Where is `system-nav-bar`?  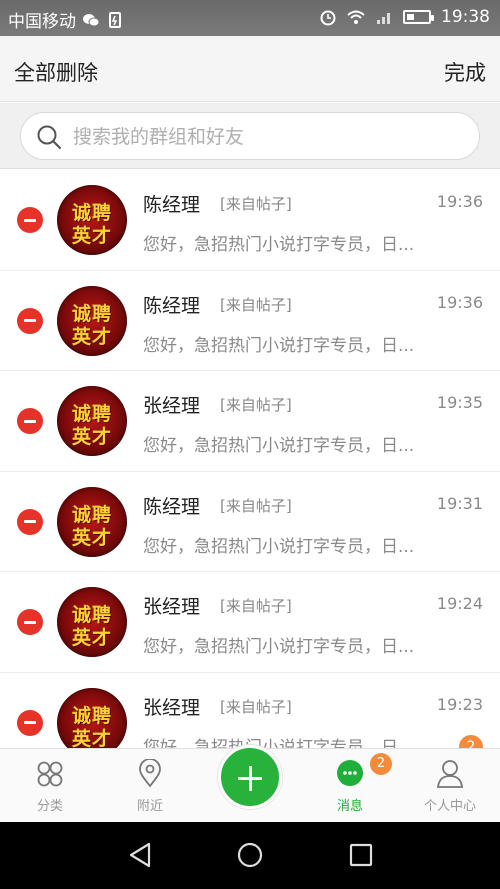
system-nav-bar is located at coordinates (250, 855).